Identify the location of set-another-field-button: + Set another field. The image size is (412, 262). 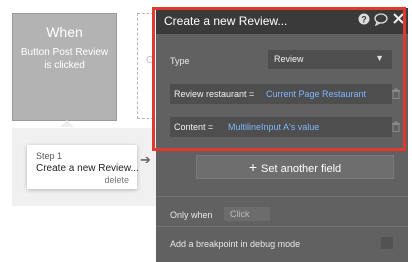
(295, 167).